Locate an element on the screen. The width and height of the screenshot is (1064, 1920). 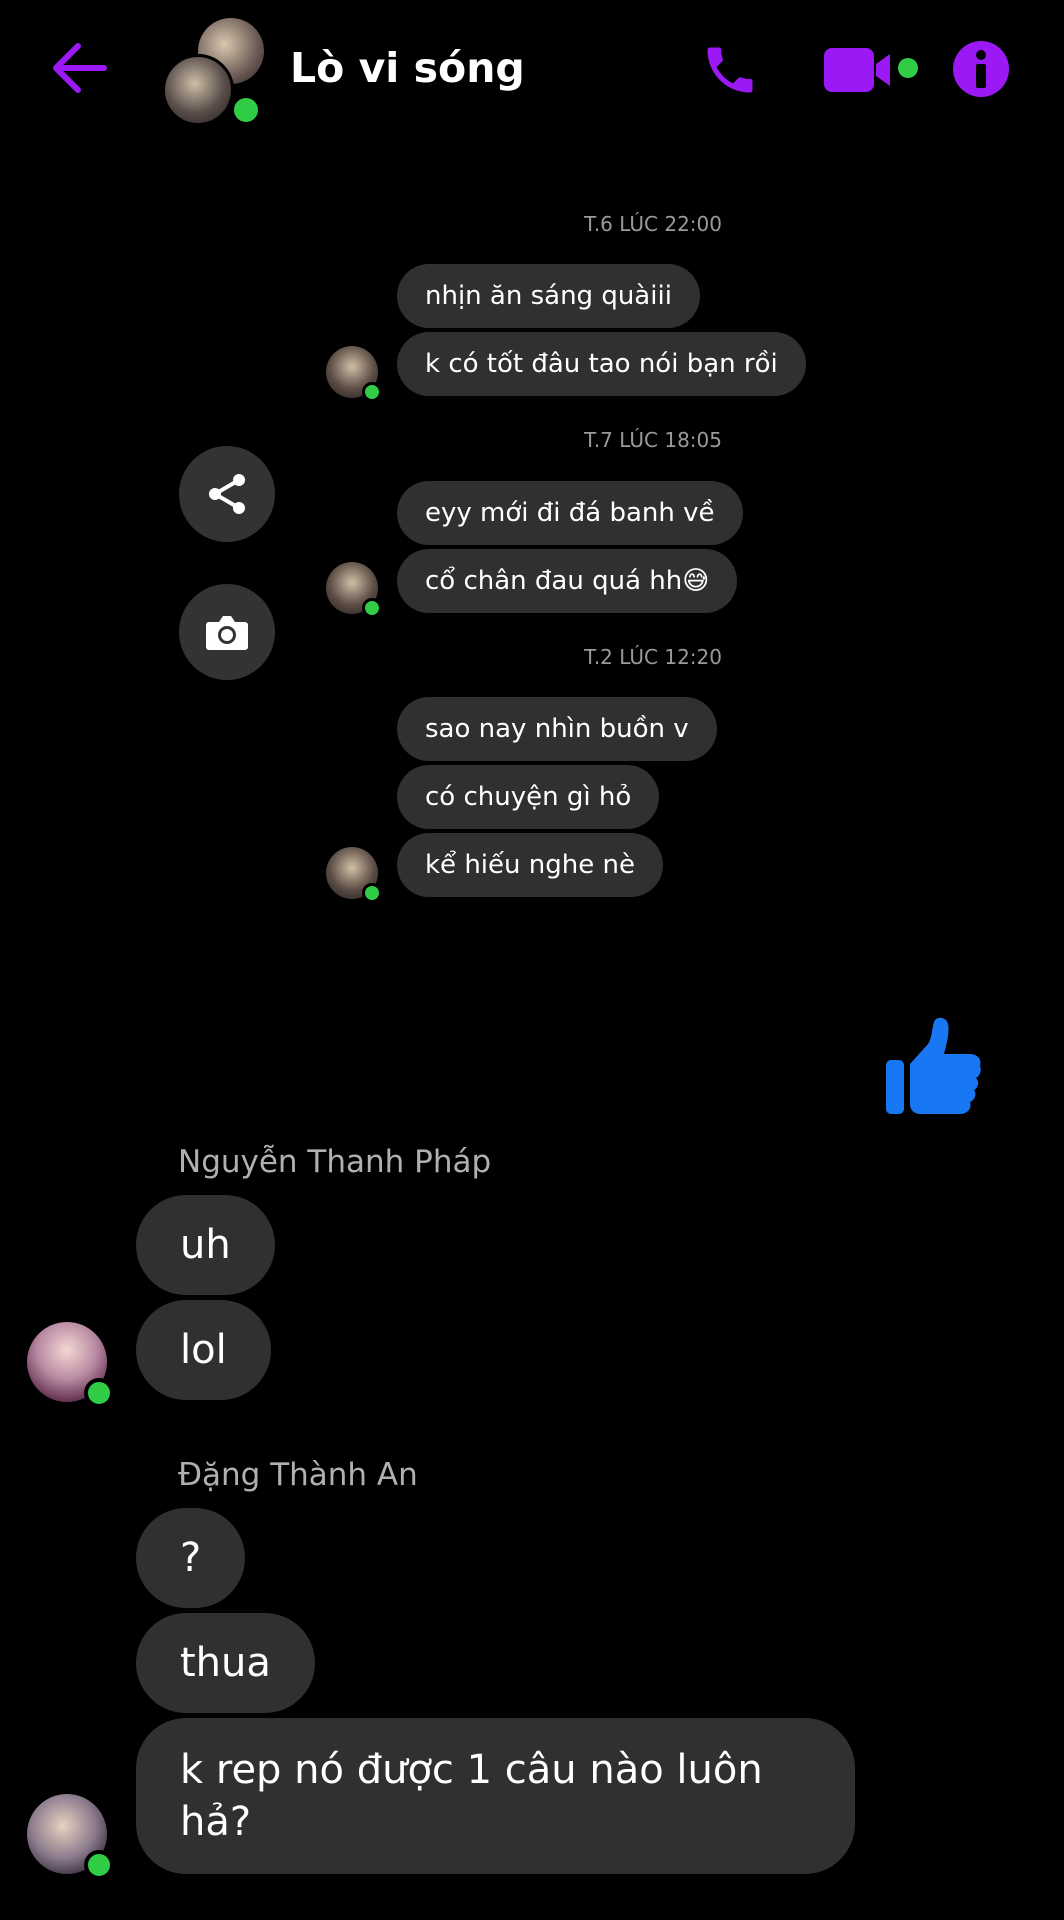
video-camera-icon is located at coordinates (874, 70).